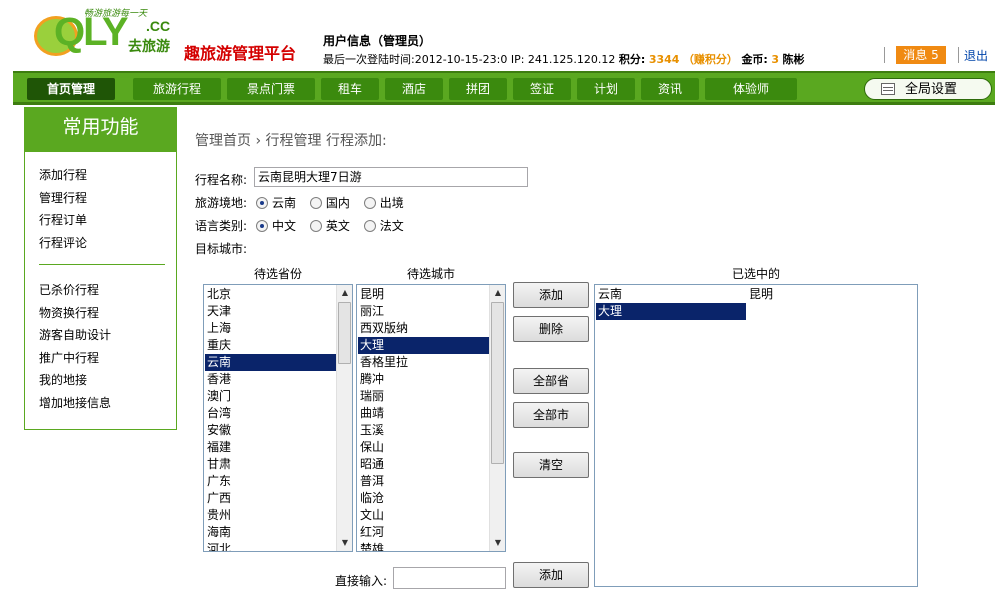 The image size is (1004, 603). What do you see at coordinates (270, 294) in the screenshot?
I see `province-option: 北京` at bounding box center [270, 294].